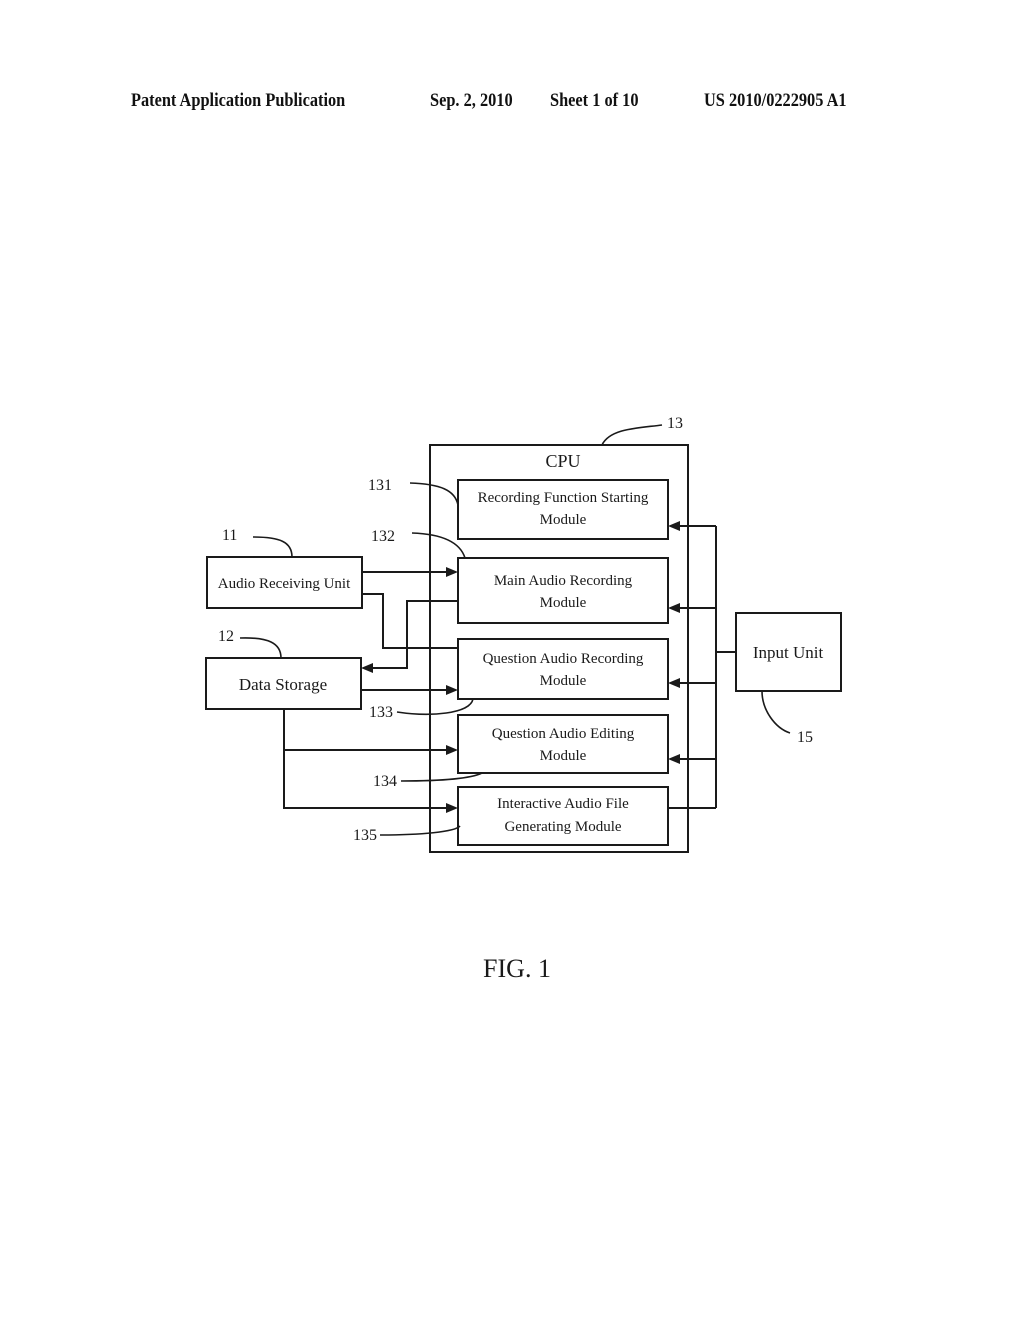 The height and width of the screenshot is (1320, 1024). Describe the element at coordinates (283, 669) in the screenshot. I see `data-storage: Data Storage 12` at that location.